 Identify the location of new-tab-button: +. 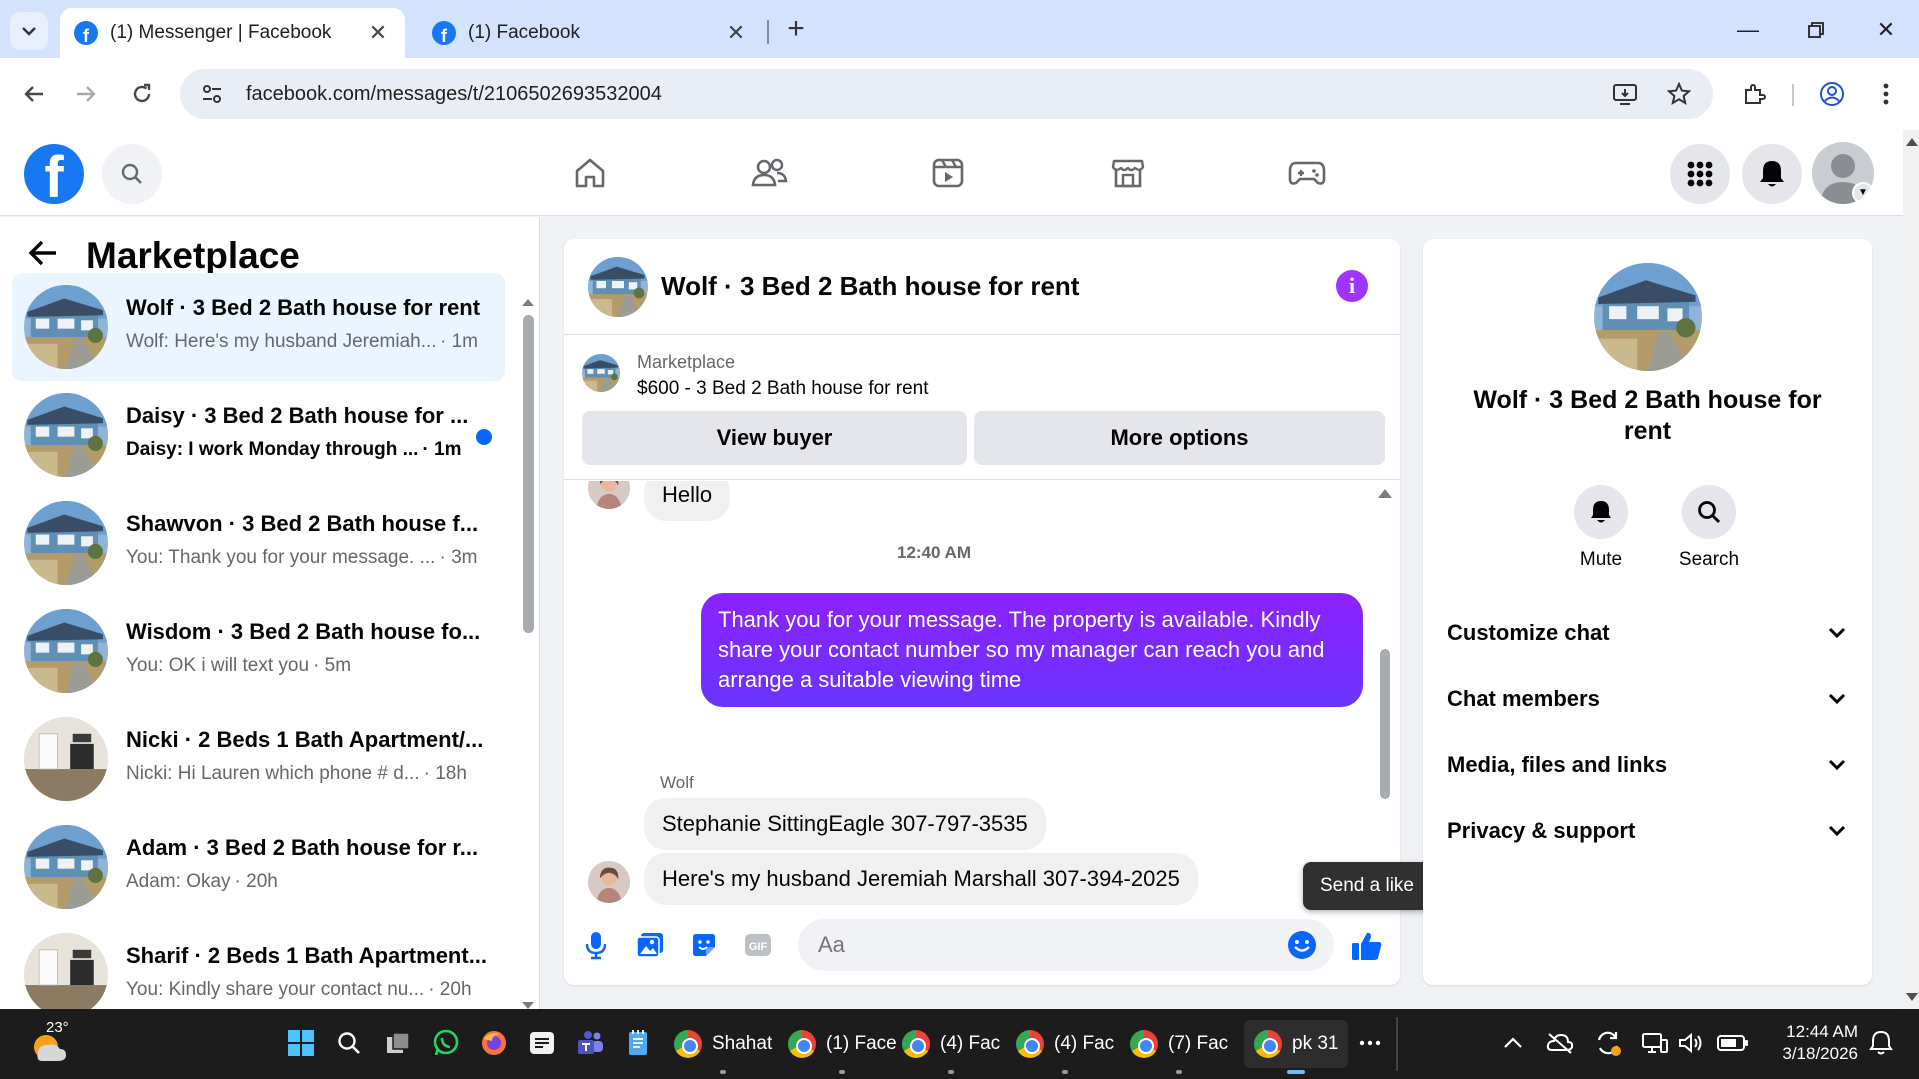
(796, 30).